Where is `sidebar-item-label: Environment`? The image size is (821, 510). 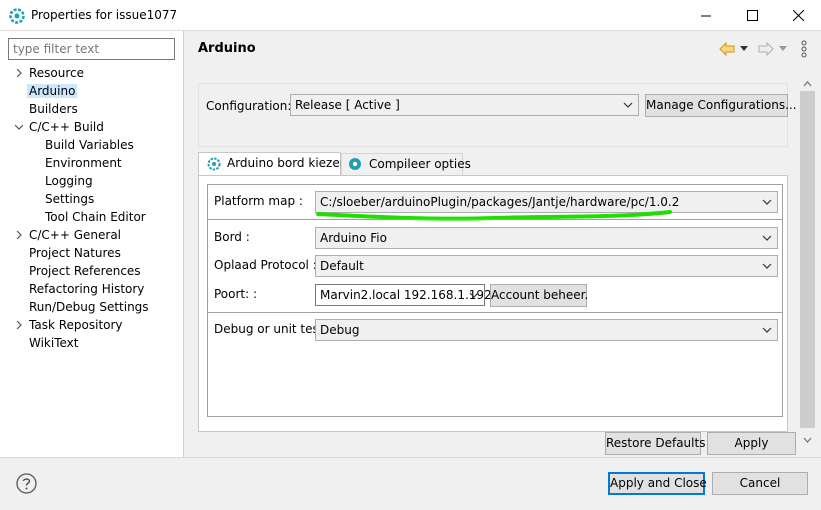 sidebar-item-label: Environment is located at coordinates (83, 163).